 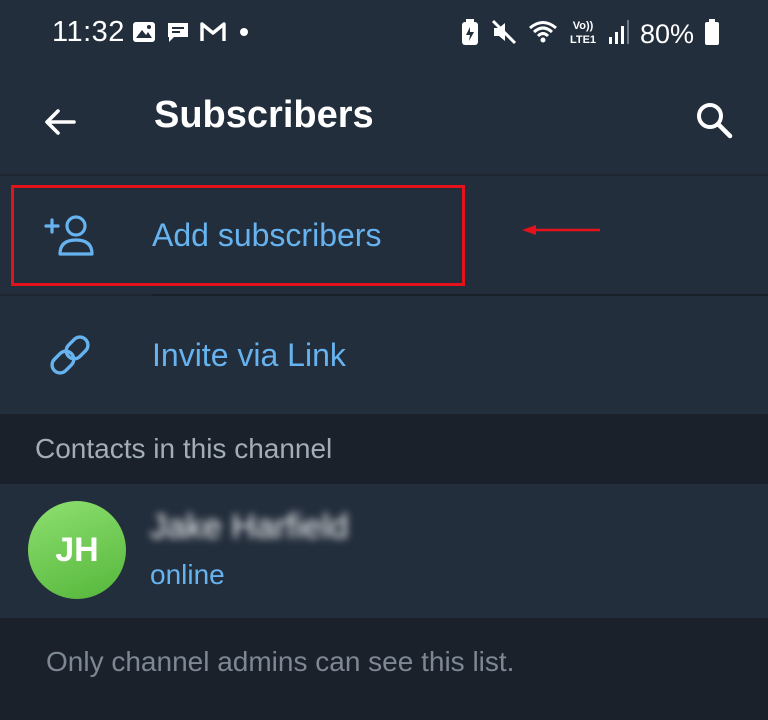 I want to click on footer-note: Only channel admins can see this list., so click(x=280, y=661).